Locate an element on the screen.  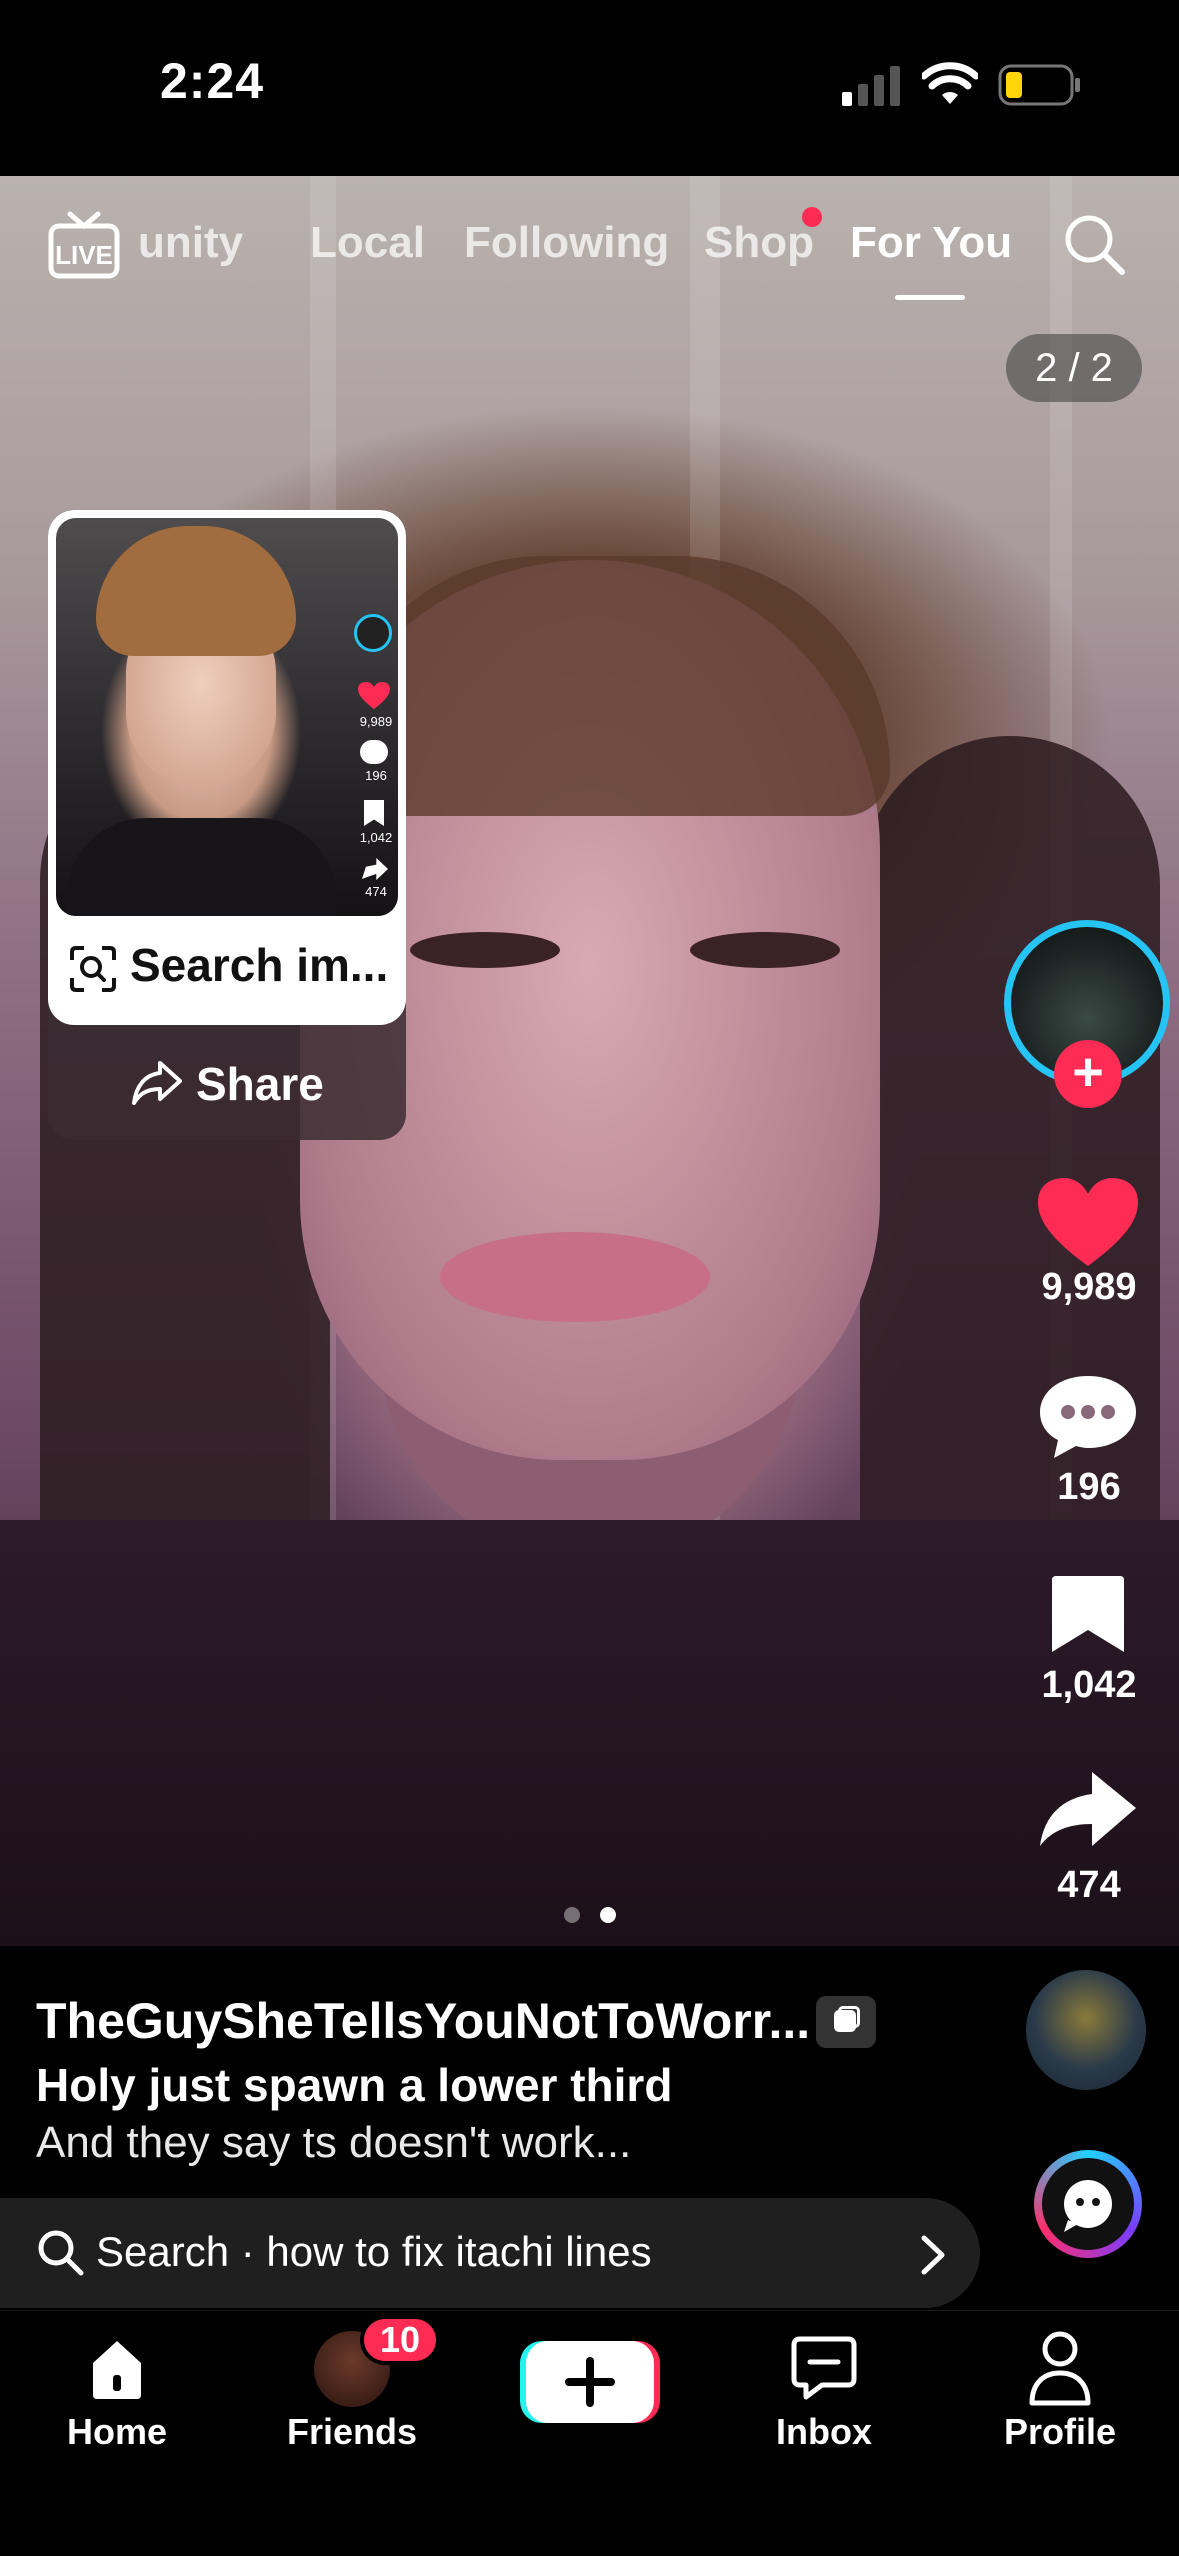
share-arrow-icon is located at coordinates (157, 1083).